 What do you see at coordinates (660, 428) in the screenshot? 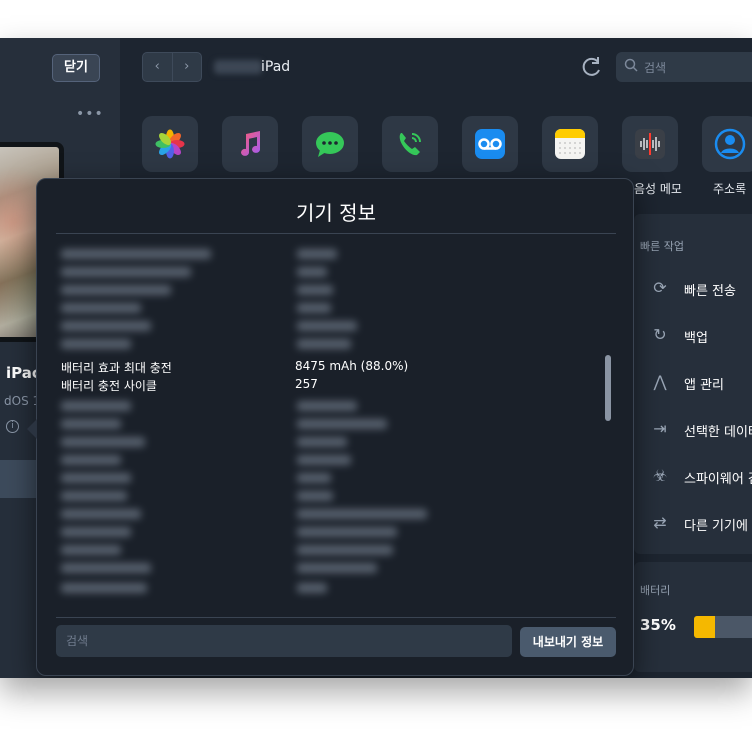
I see `export-data-icon: ⇥` at bounding box center [660, 428].